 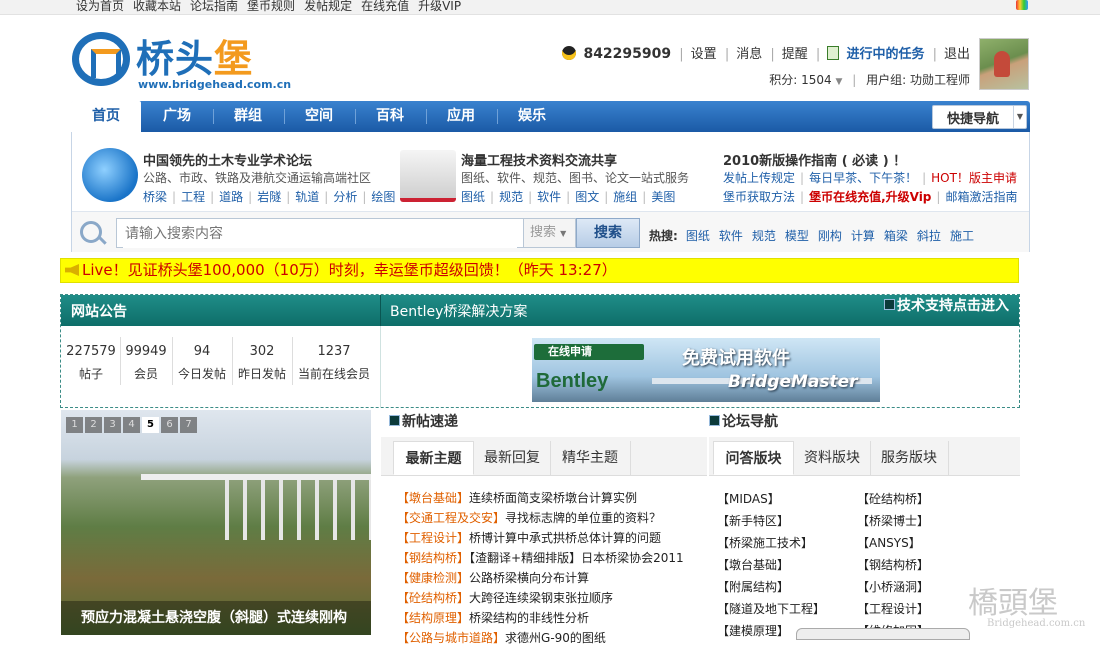 I want to click on apply-online-badge: 在线申请, so click(x=589, y=352).